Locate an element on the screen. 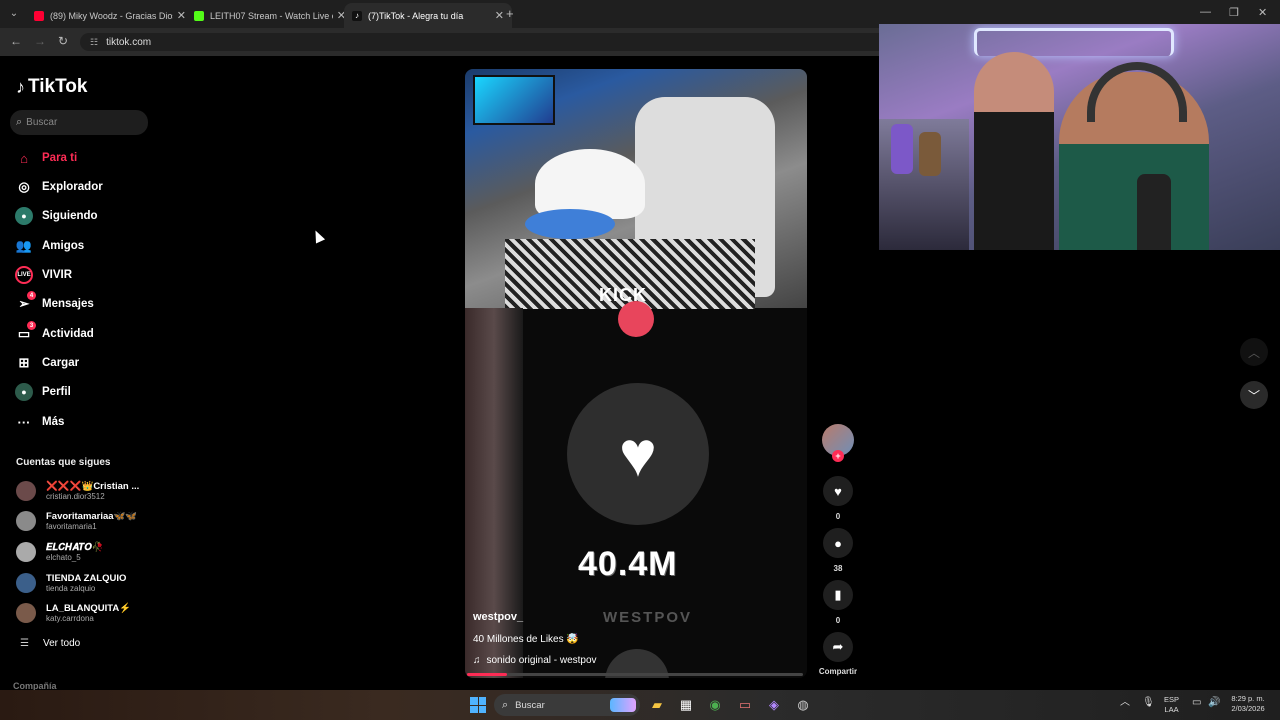 This screenshot has width=1280, height=720. site-info-icon: ☷ is located at coordinates (94, 42).